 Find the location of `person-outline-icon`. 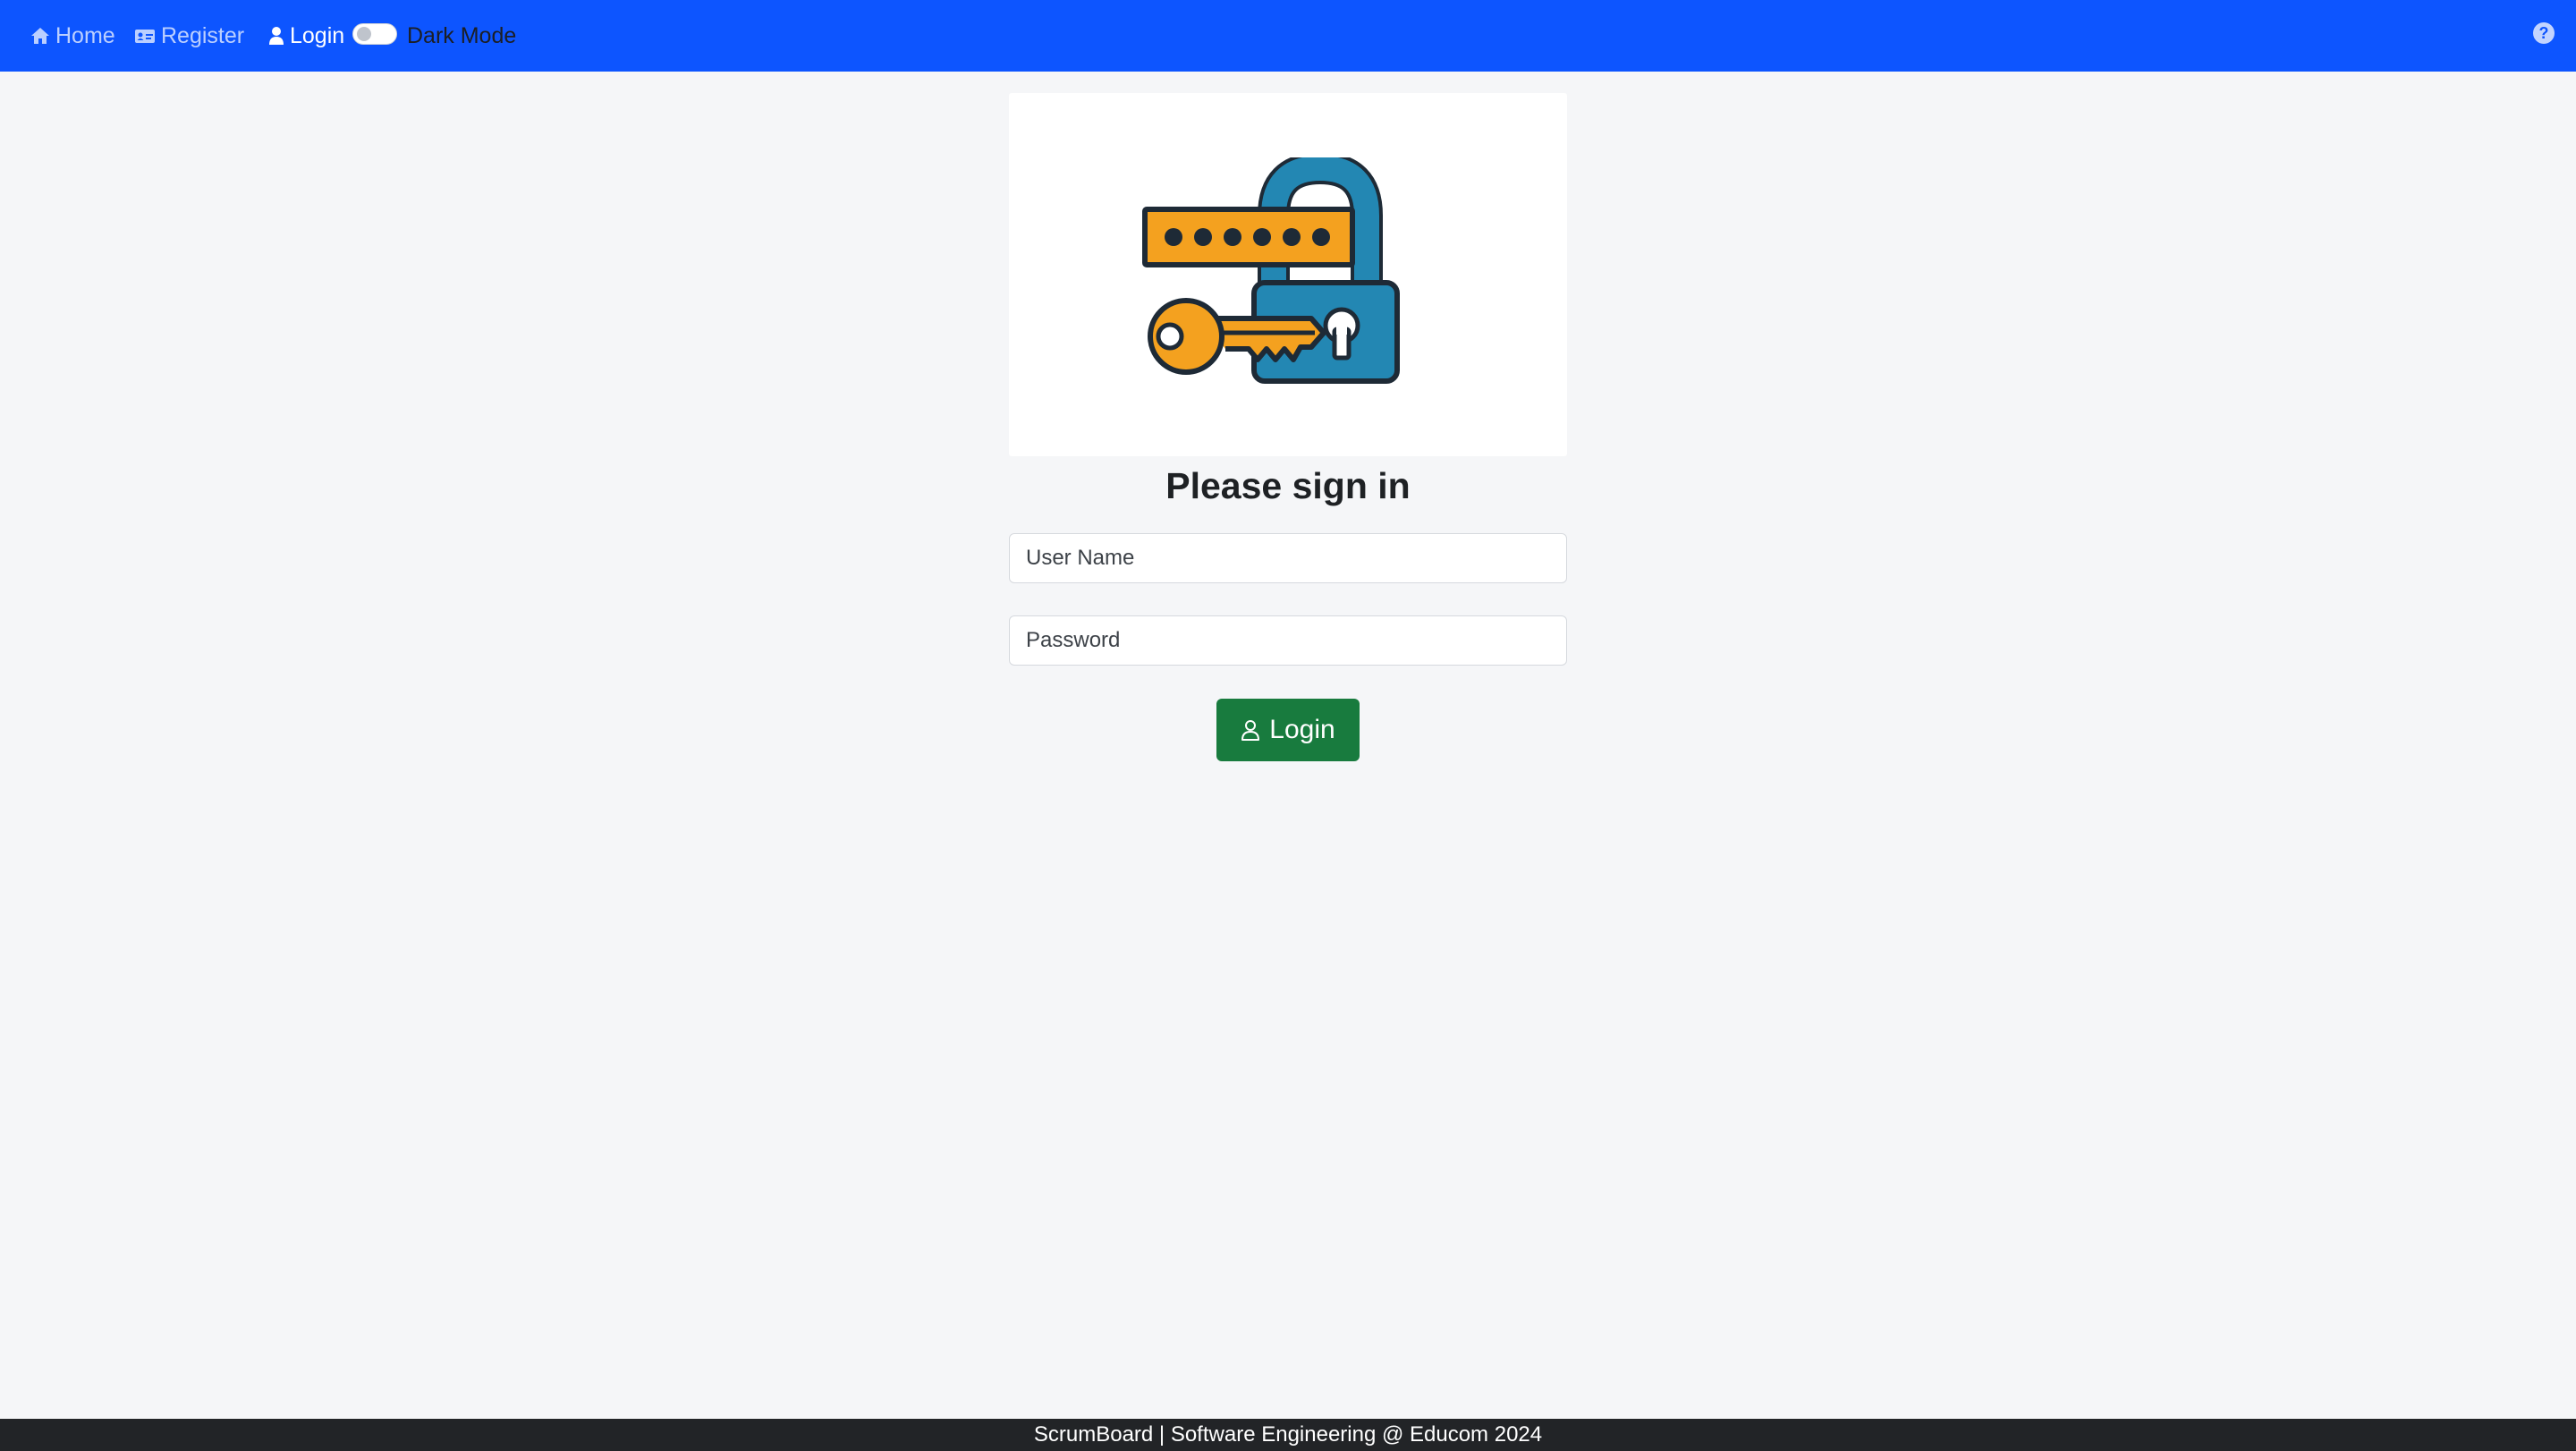

person-outline-icon is located at coordinates (1250, 730).